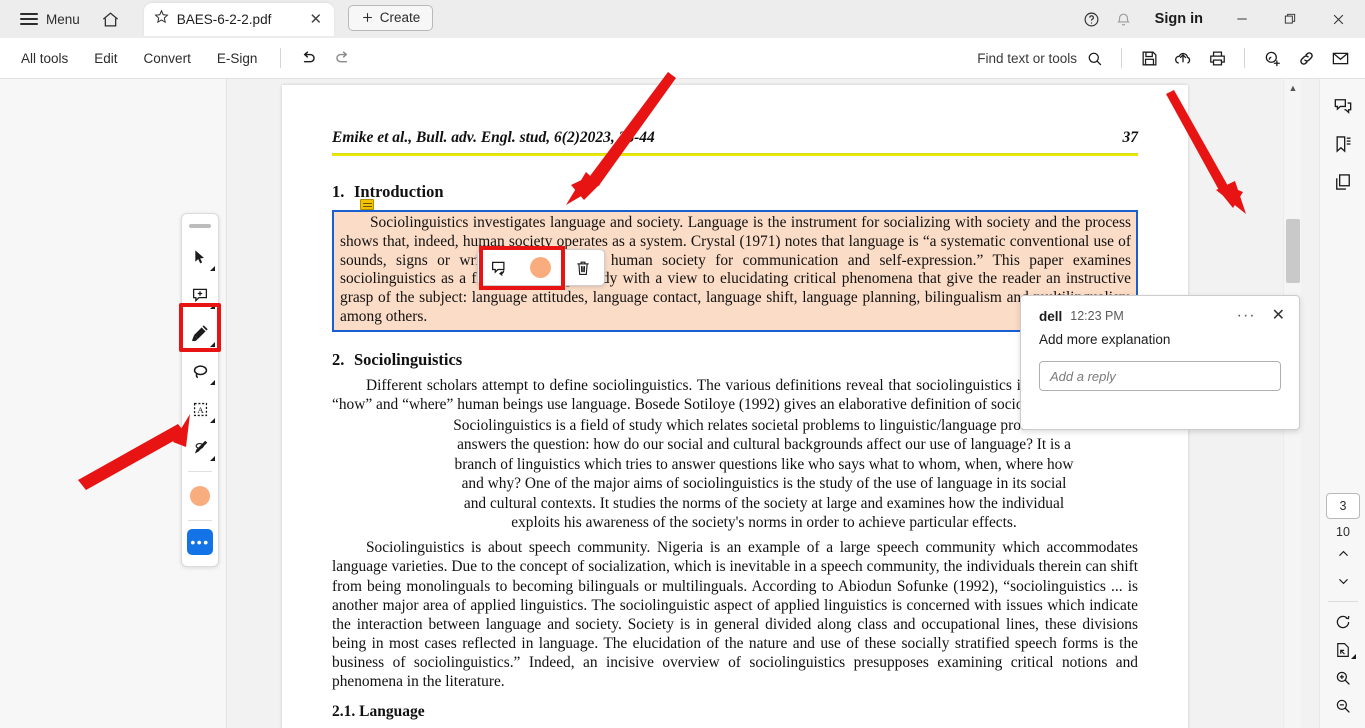 Image resolution: width=1365 pixels, height=728 pixels. What do you see at coordinates (1338, 19) in the screenshot?
I see `window-close-button` at bounding box center [1338, 19].